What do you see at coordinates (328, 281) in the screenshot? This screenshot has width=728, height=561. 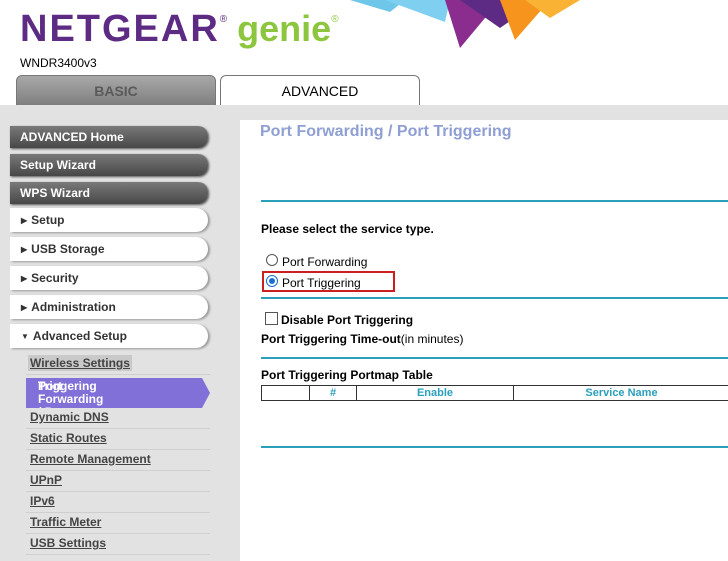 I see `highlight-box` at bounding box center [328, 281].